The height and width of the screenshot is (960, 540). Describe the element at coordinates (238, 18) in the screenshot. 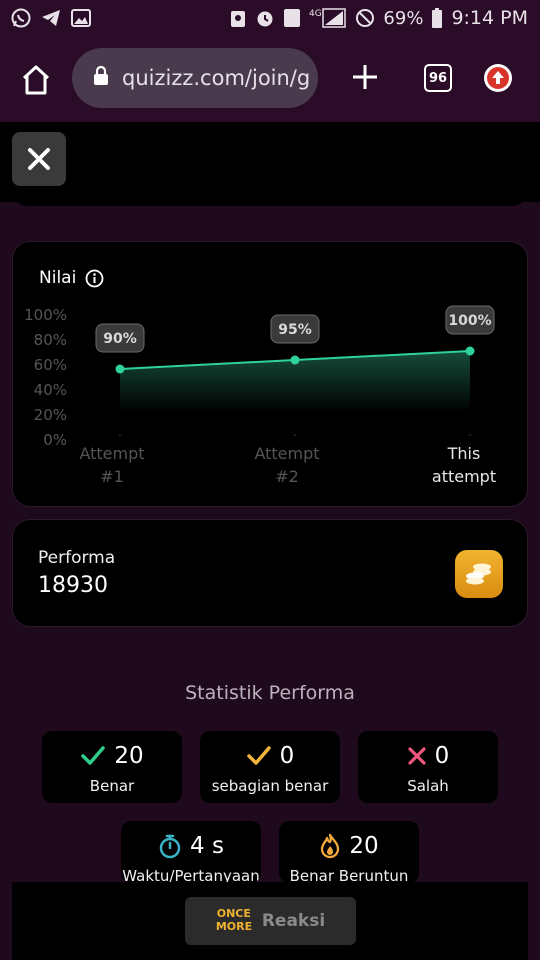

I see `vpn-key-icon` at that location.